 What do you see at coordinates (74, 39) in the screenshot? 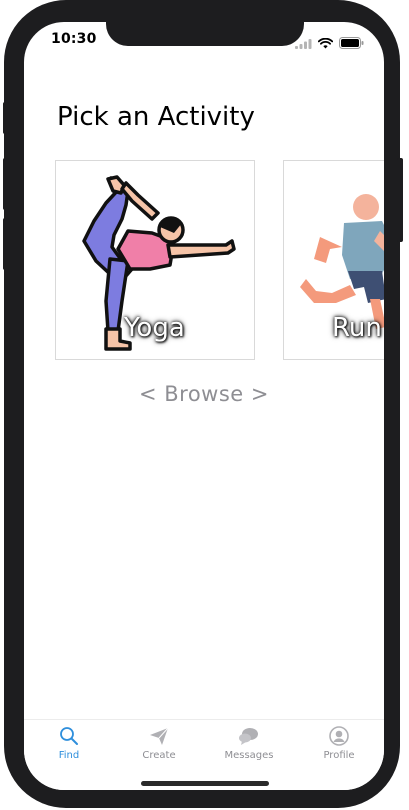
I see `status-time: 10:30` at bounding box center [74, 39].